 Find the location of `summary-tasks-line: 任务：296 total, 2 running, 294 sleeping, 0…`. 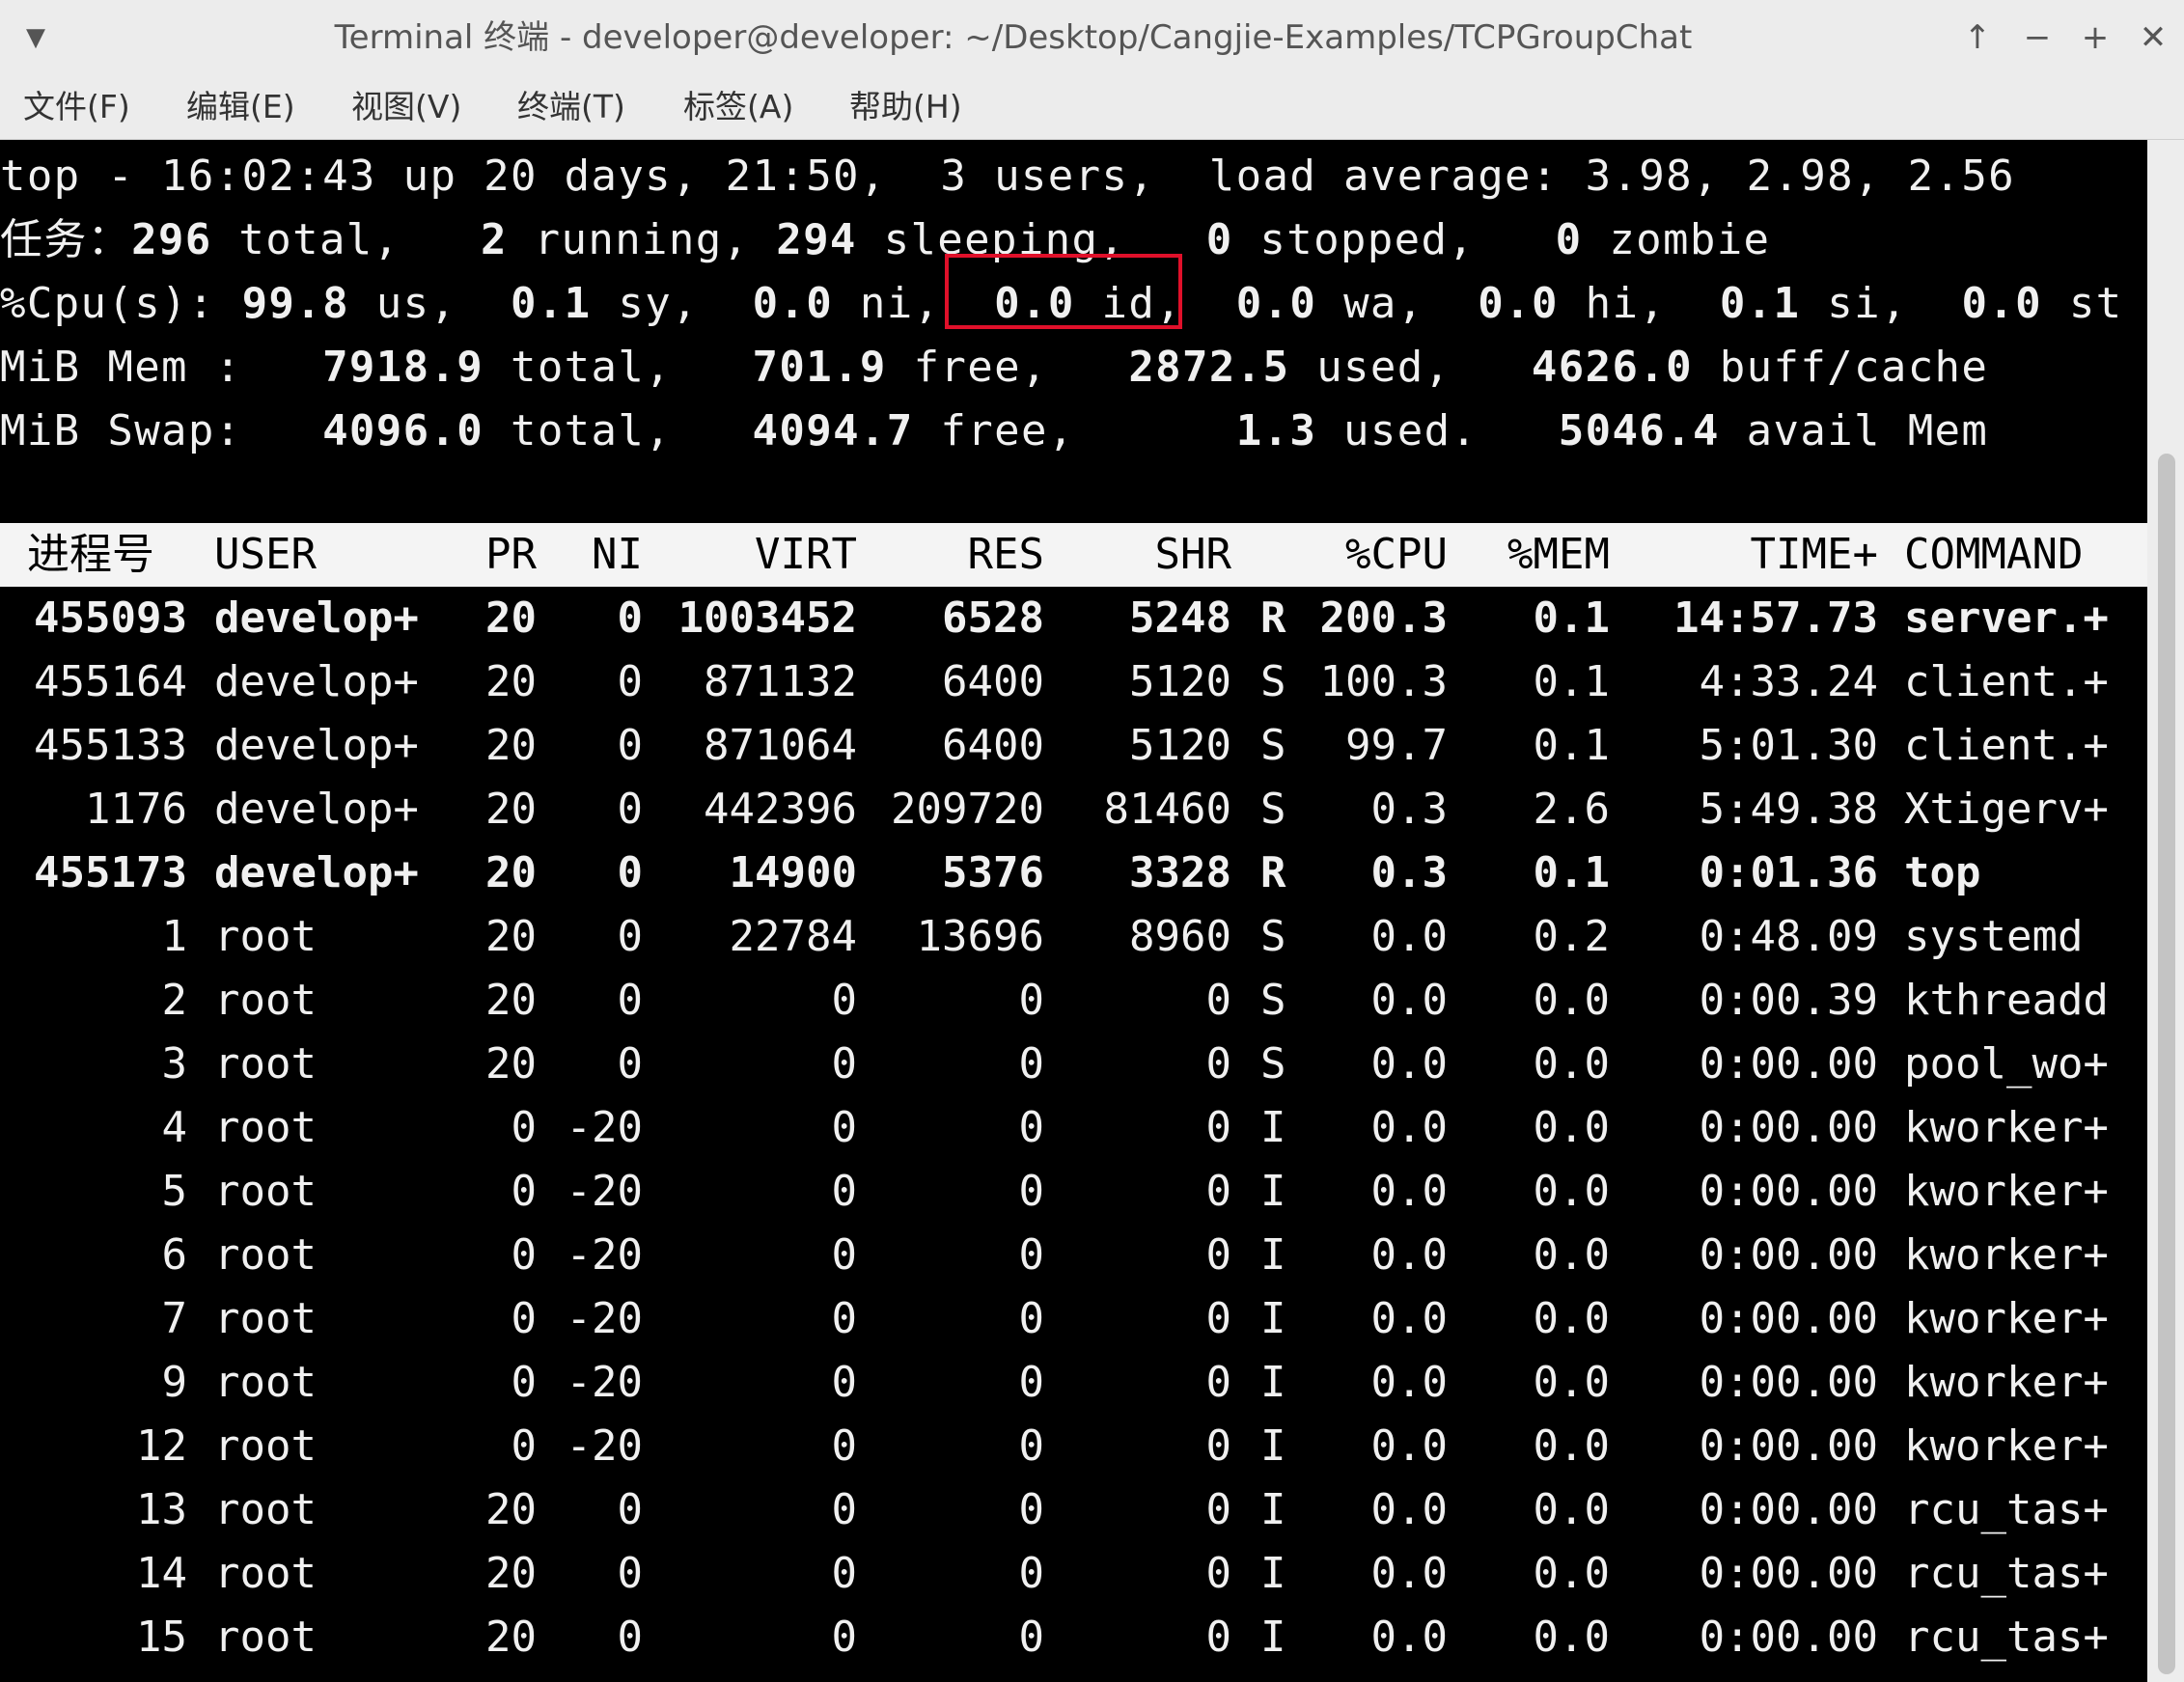

summary-tasks-line: 任务：296 total, 2 running, 294 sleeping, 0… is located at coordinates (886, 239).